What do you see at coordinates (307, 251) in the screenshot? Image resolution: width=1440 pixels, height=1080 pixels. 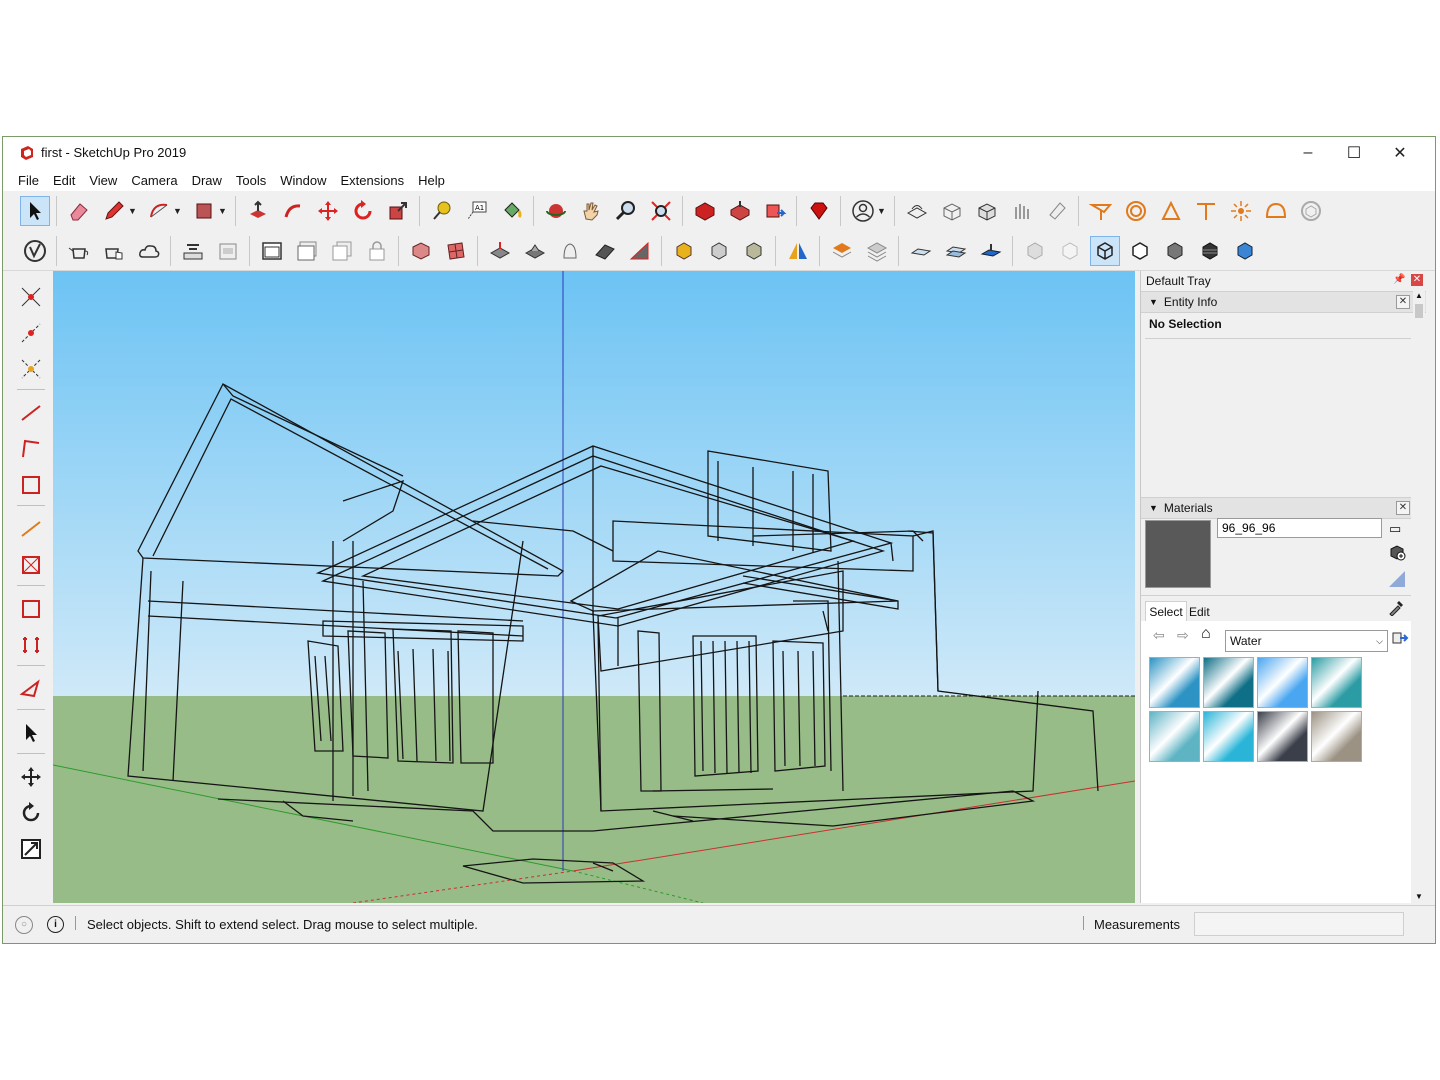 I see `window-stack-button` at bounding box center [307, 251].